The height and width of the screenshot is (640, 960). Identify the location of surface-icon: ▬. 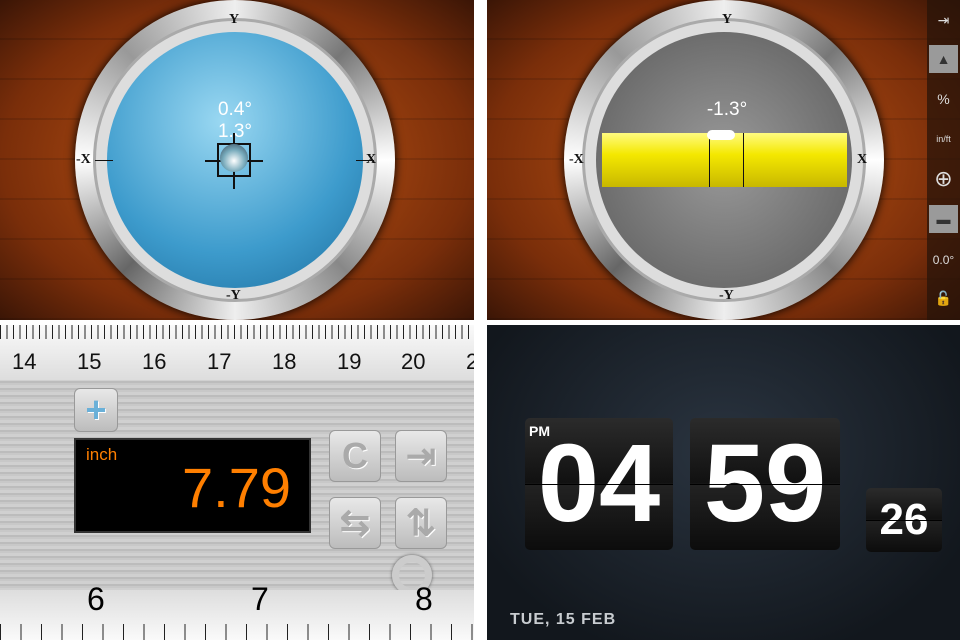
(943, 219).